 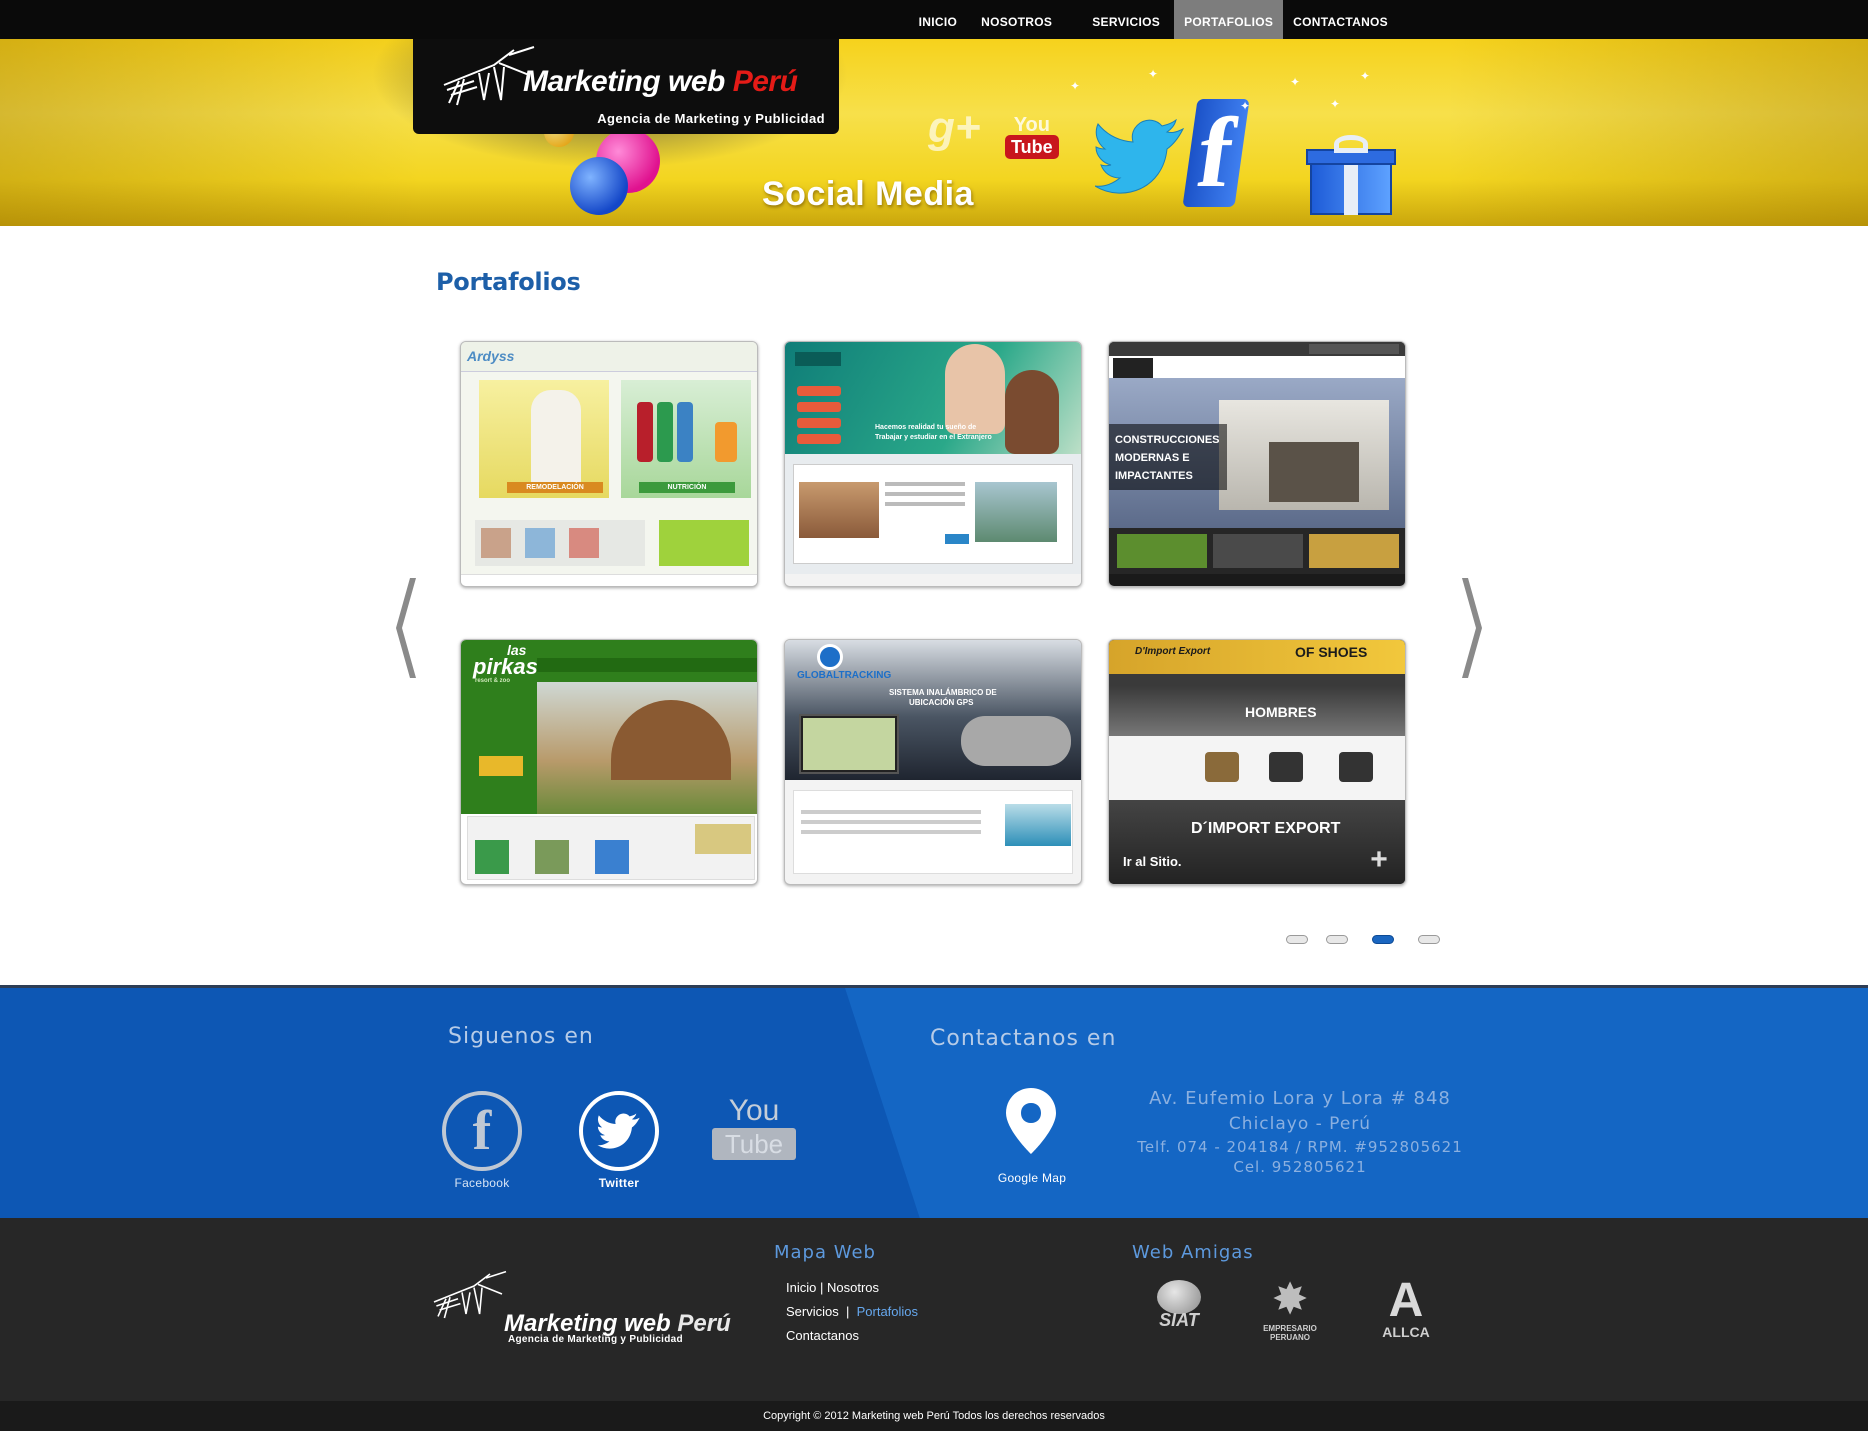 What do you see at coordinates (1406, 1300) in the screenshot?
I see `allca-a-icon: A` at bounding box center [1406, 1300].